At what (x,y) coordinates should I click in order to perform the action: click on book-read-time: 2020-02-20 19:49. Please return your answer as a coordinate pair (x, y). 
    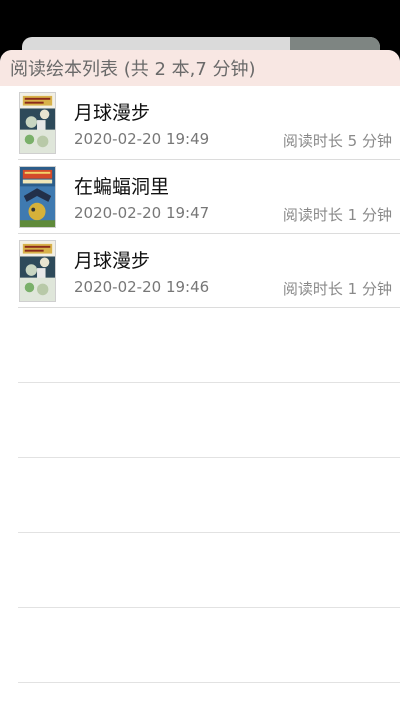
    Looking at the image, I should click on (142, 139).